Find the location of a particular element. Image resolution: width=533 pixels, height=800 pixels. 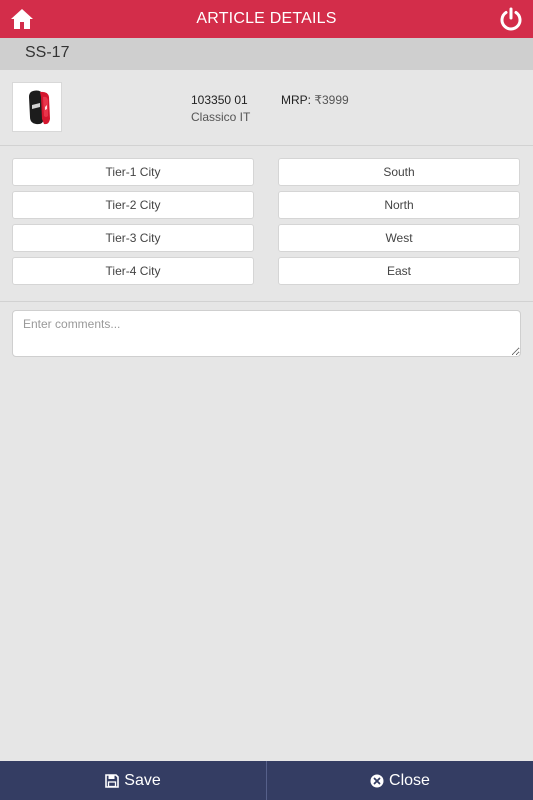

article-mrp: MRP: ₹3999 is located at coordinates (315, 100).